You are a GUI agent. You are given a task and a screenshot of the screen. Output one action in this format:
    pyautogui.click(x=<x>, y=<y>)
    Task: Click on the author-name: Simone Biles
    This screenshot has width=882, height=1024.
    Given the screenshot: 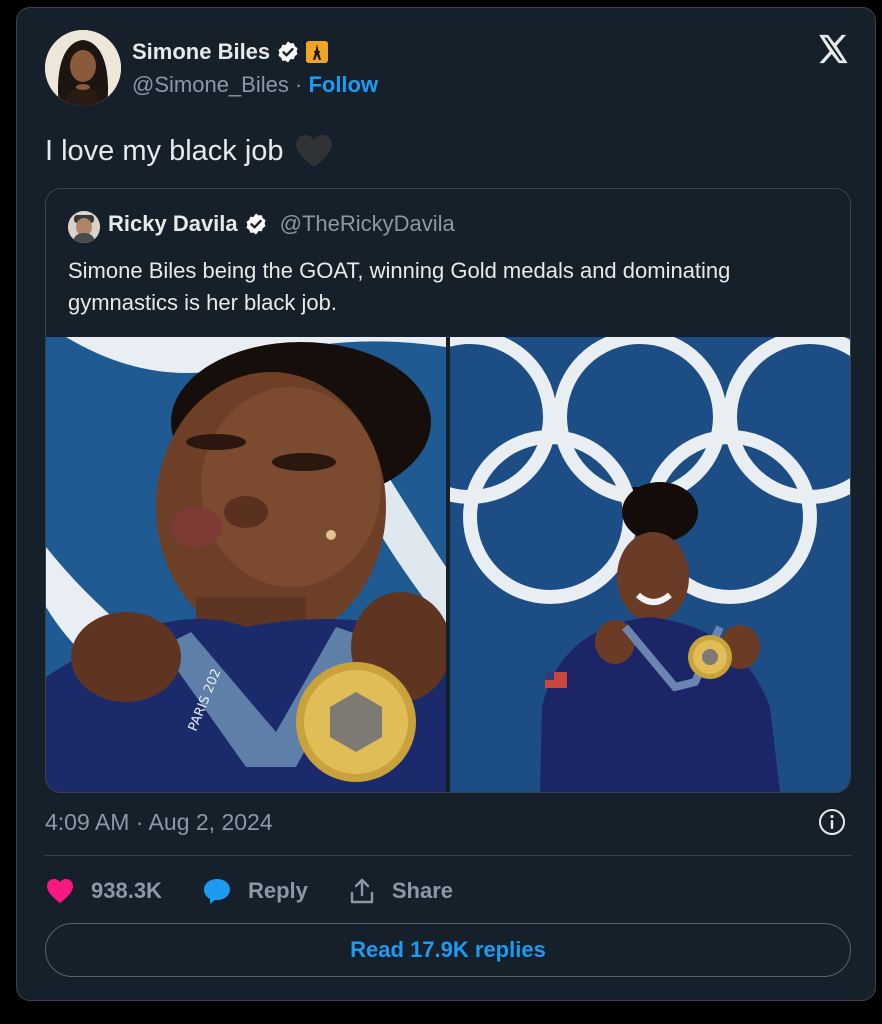 What is the action you would take?
    pyautogui.click(x=201, y=52)
    